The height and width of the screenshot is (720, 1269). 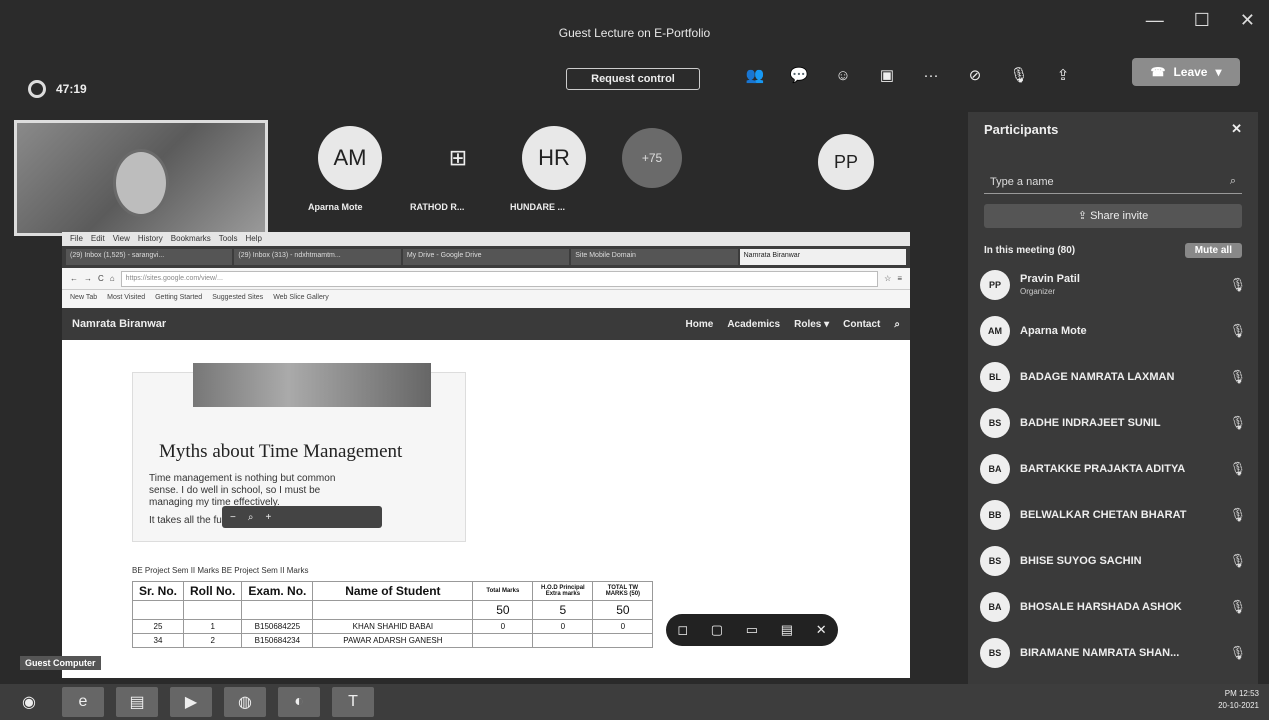 What do you see at coordinates (811, 324) in the screenshot?
I see `nav-roles: Roles ▾` at bounding box center [811, 324].